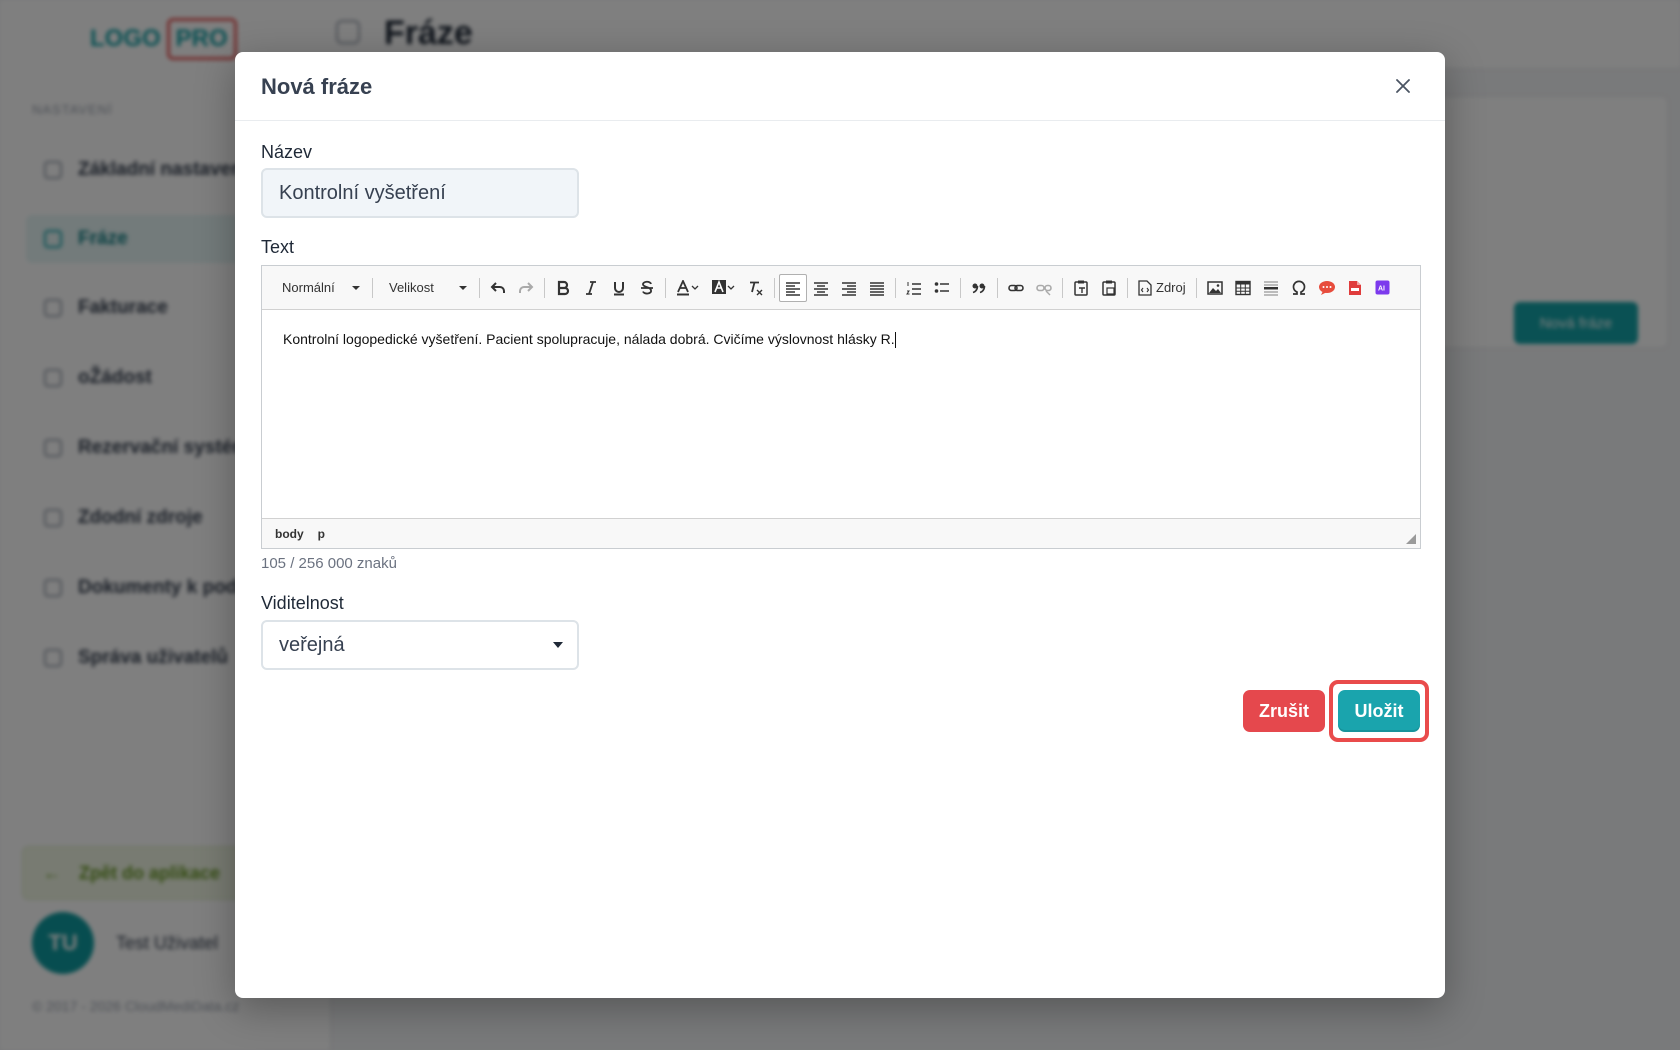  I want to click on paste-text-button, so click(1081, 288).